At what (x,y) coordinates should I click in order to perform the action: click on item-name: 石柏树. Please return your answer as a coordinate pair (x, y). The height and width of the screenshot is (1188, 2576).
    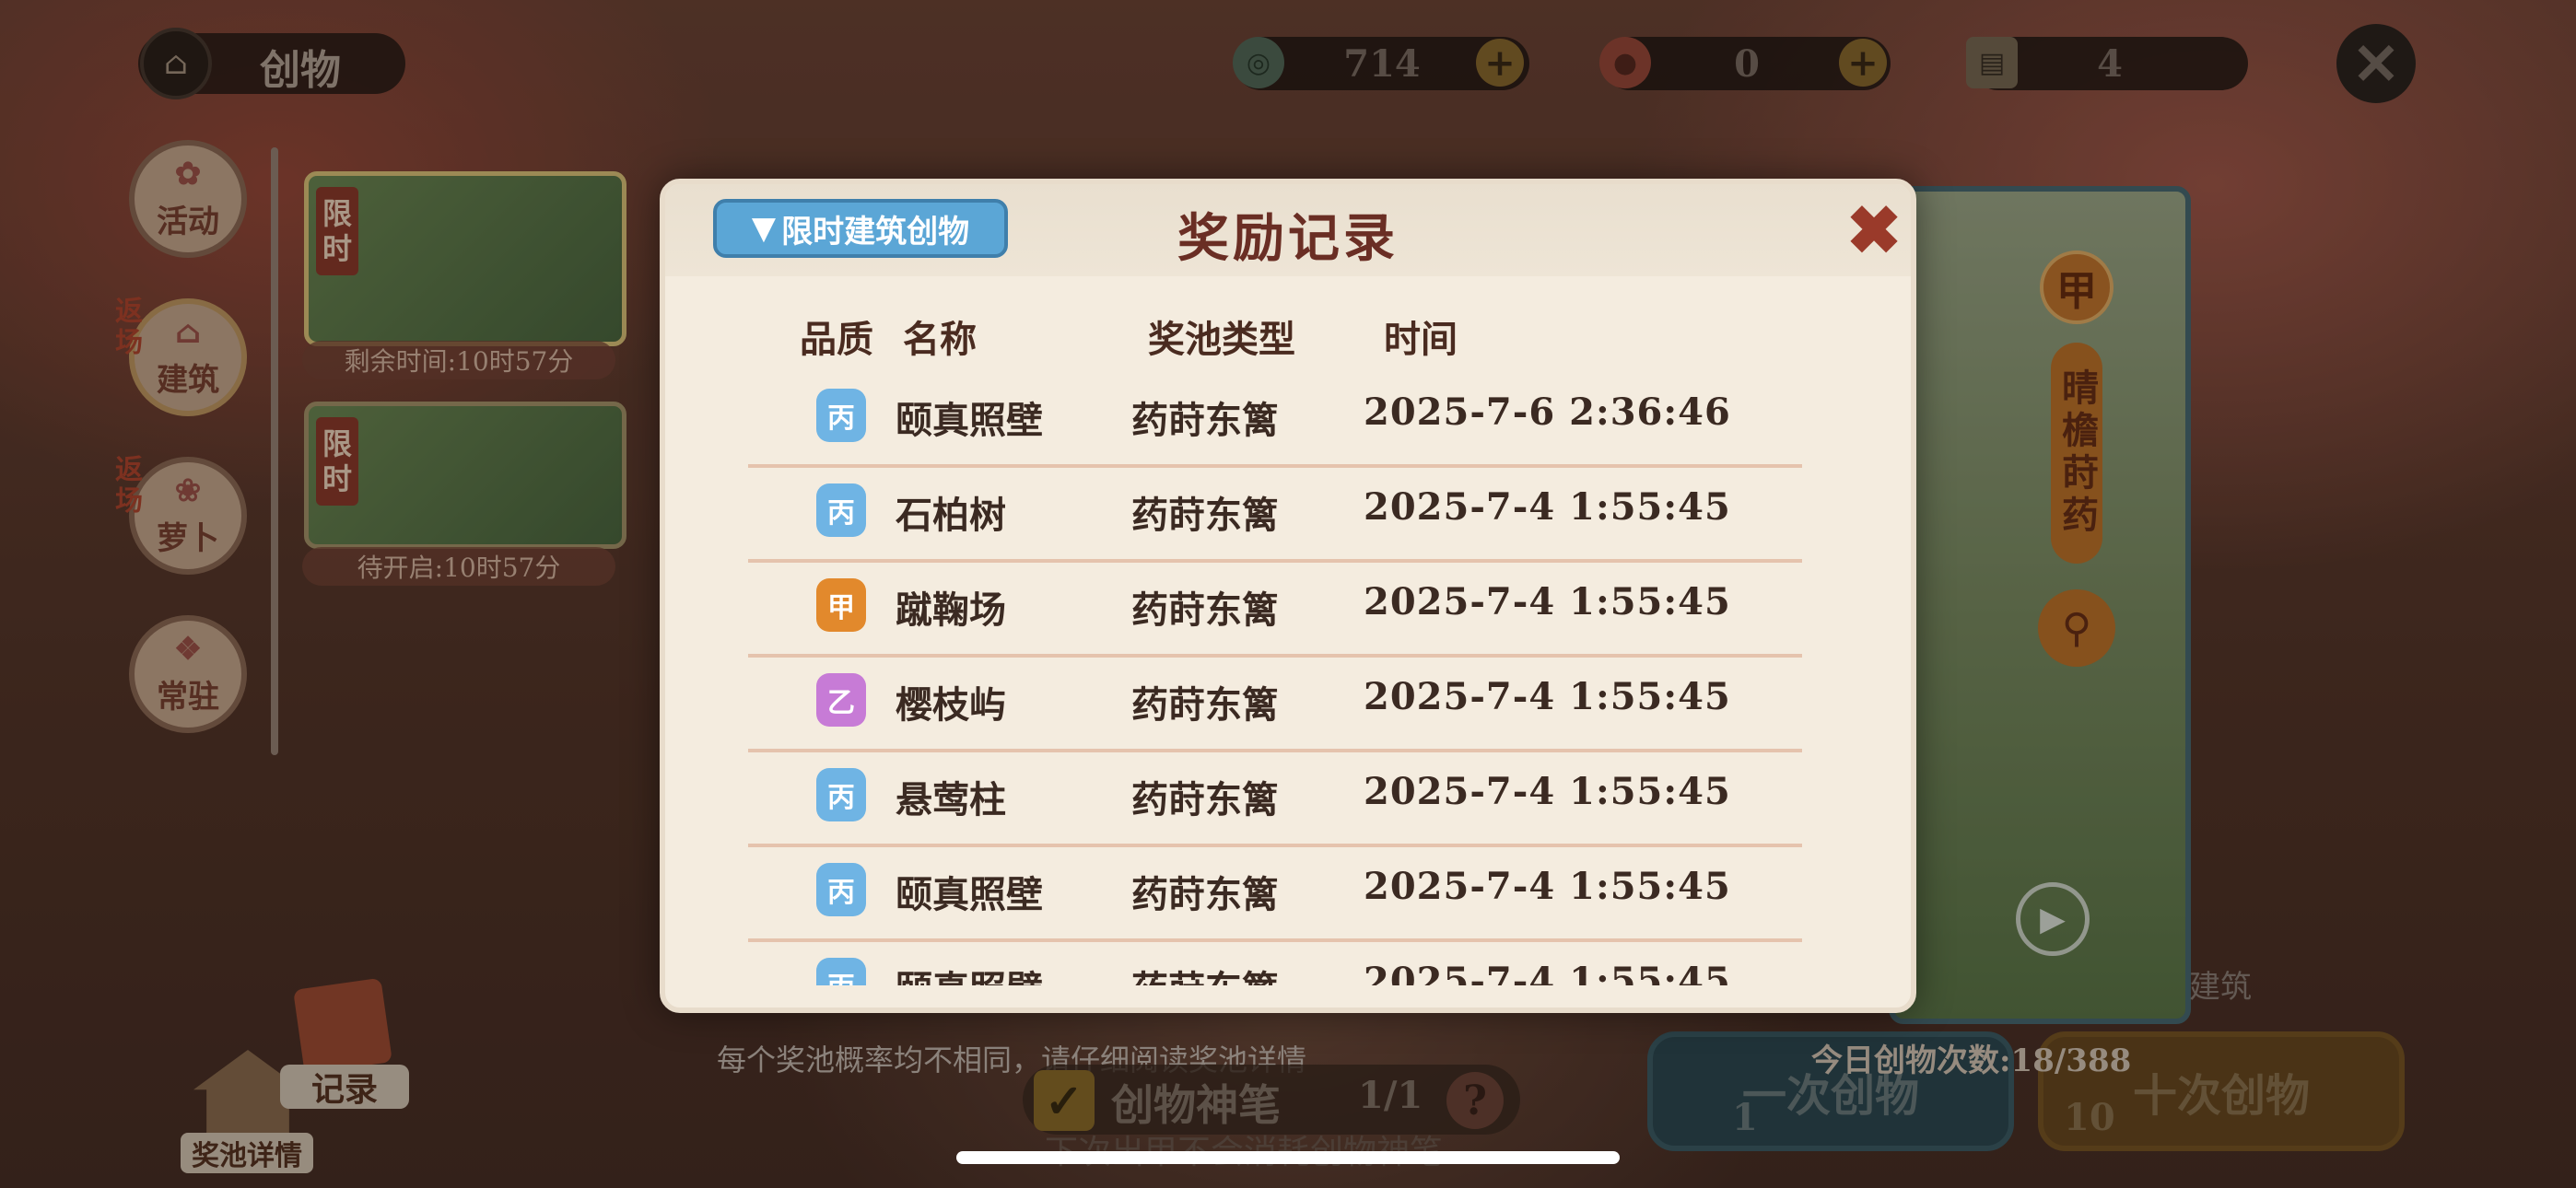
    Looking at the image, I should click on (951, 515).